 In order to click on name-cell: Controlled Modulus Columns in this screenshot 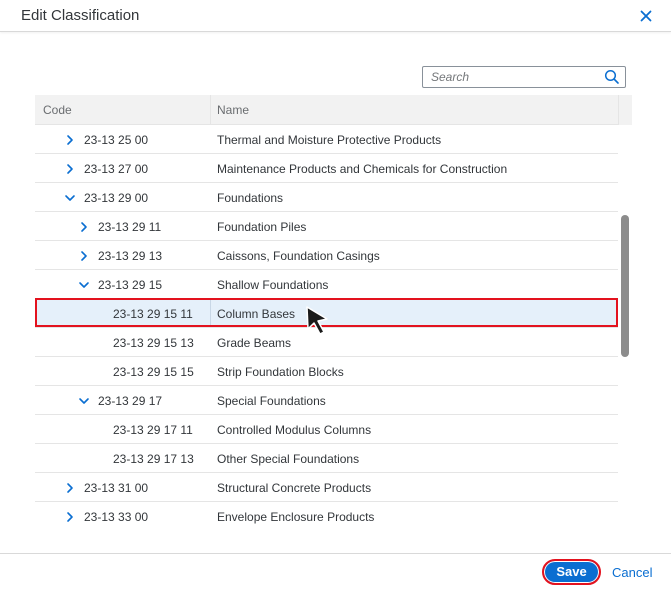, I will do `click(294, 430)`.